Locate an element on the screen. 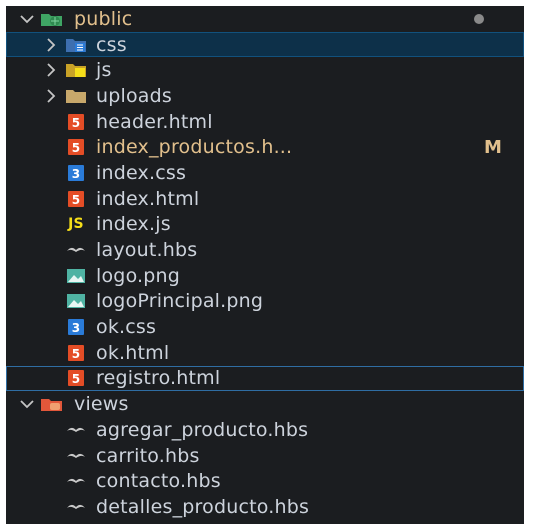 Image resolution: width=542 pixels, height=524 pixels. file-row: 5 index.html is located at coordinates (265, 199).